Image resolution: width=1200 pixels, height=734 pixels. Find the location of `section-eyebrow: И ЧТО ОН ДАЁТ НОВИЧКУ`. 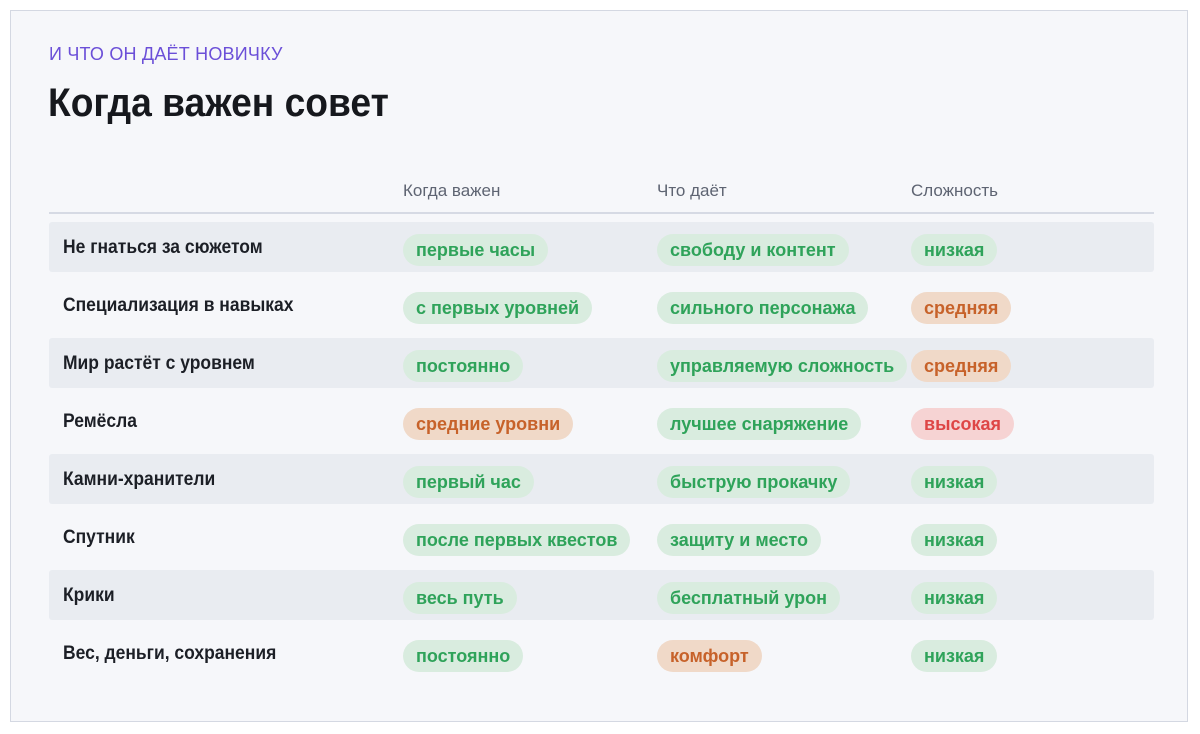

section-eyebrow: И ЧТО ОН ДАЁТ НОВИЧКУ is located at coordinates (166, 54).